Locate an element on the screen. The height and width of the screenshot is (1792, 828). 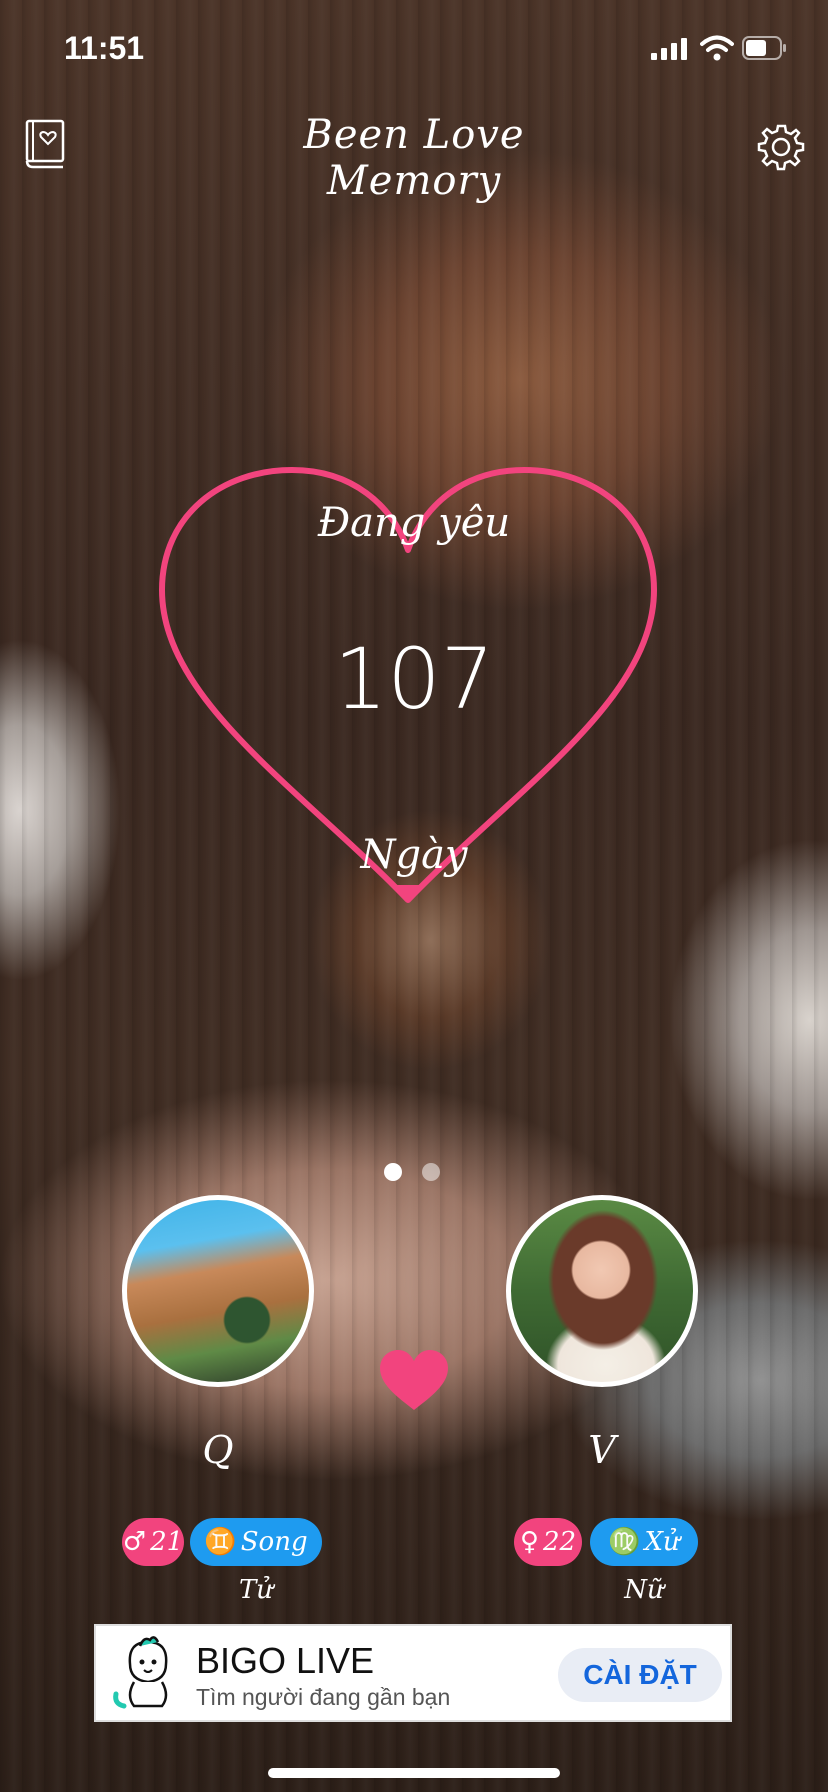
cellular-signal-icon is located at coordinates (669, 49).